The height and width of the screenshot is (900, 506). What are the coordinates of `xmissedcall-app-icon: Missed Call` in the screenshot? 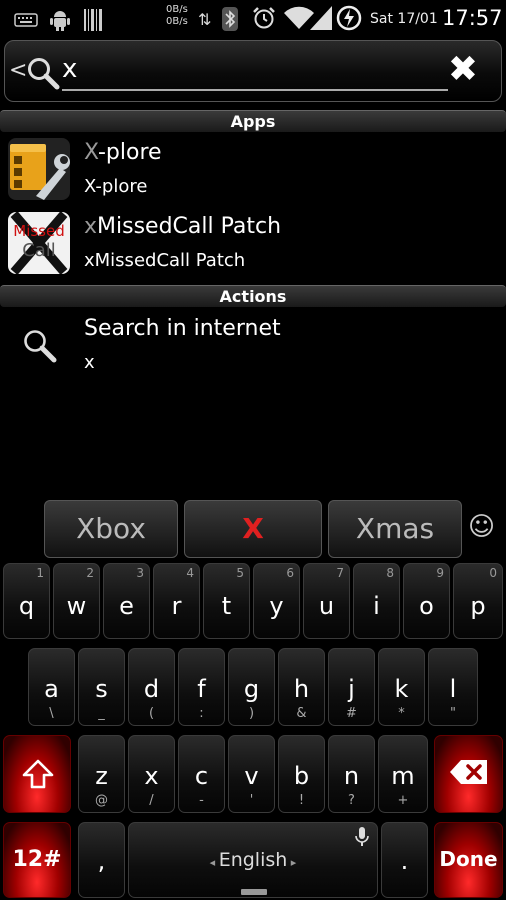 It's located at (39, 243).